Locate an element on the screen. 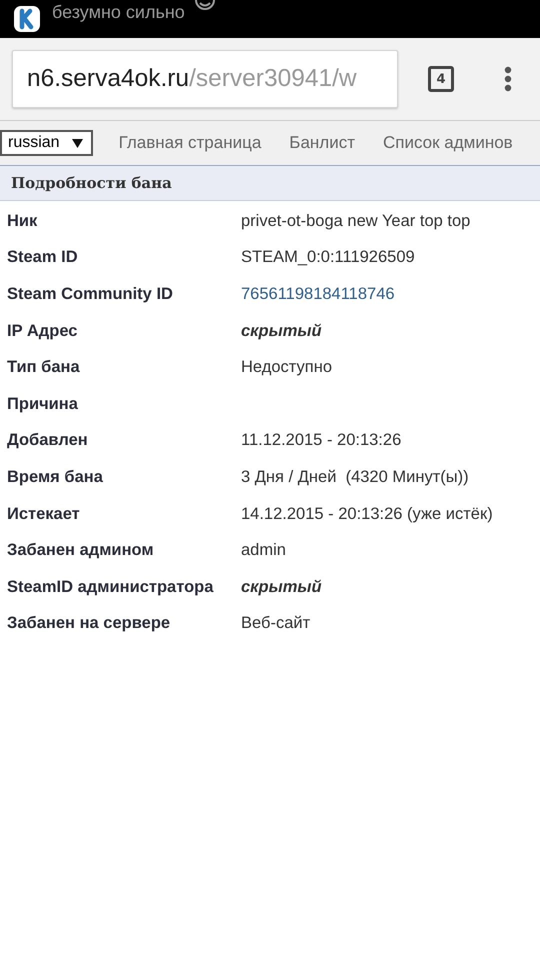 This screenshot has width=540, height=960. tab-count-button: 4 is located at coordinates (441, 79).